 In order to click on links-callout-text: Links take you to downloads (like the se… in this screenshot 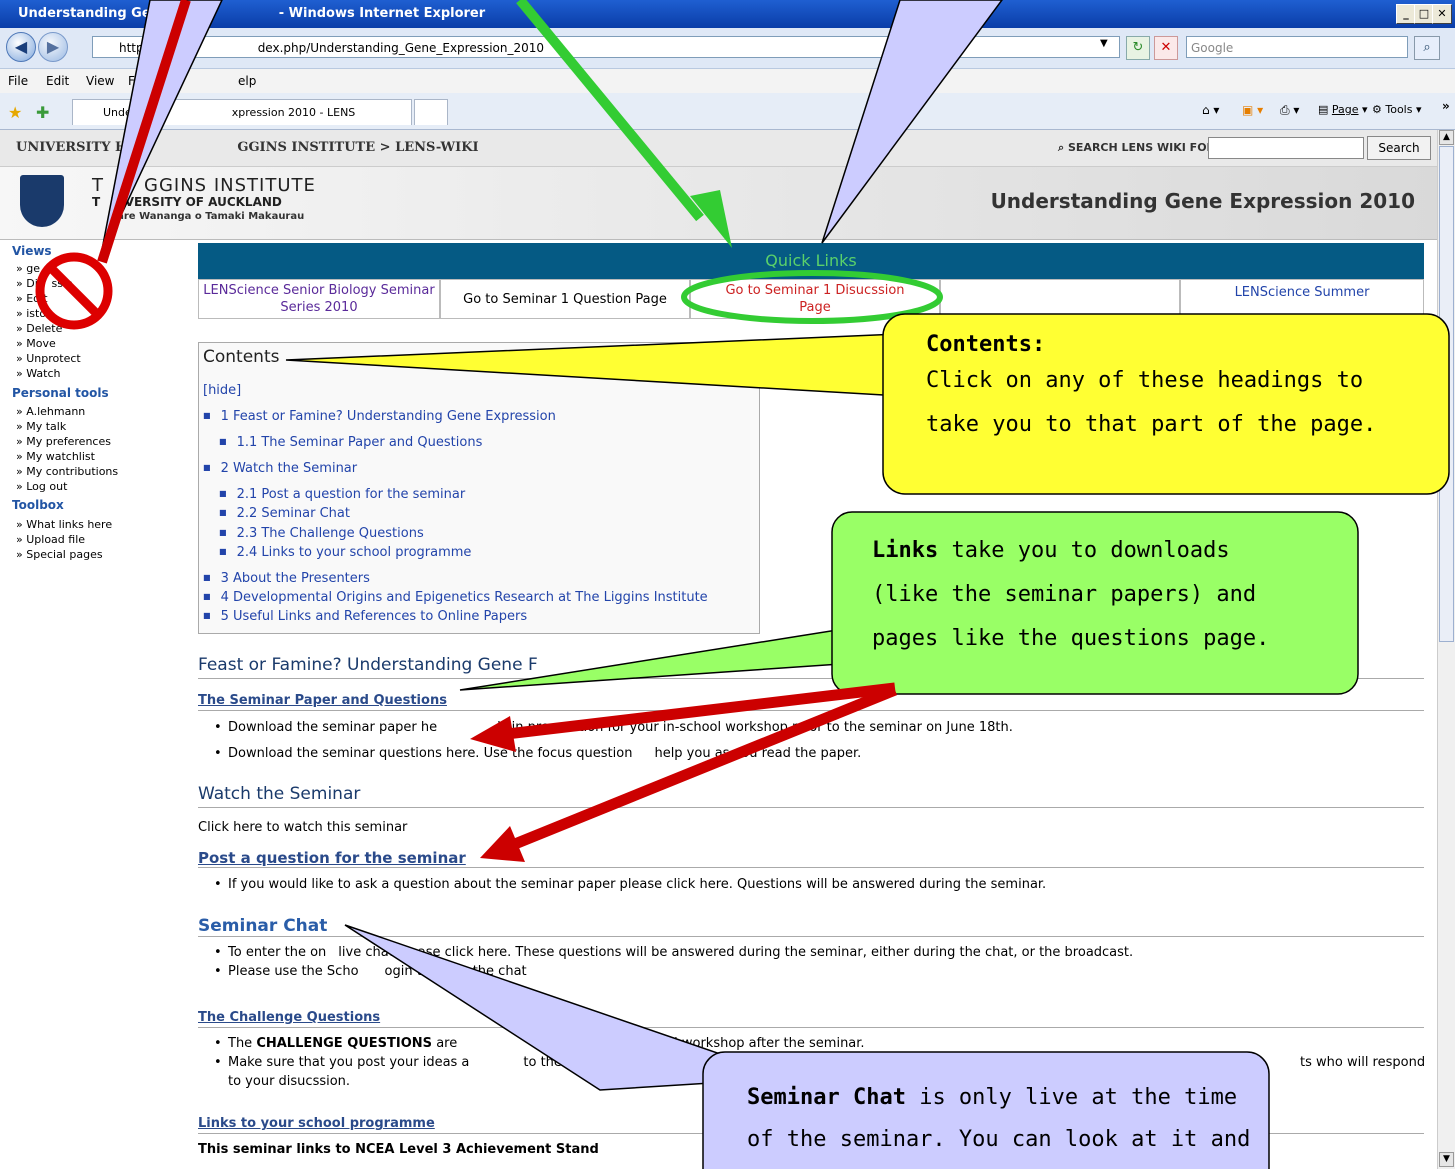, I will do `click(1071, 594)`.